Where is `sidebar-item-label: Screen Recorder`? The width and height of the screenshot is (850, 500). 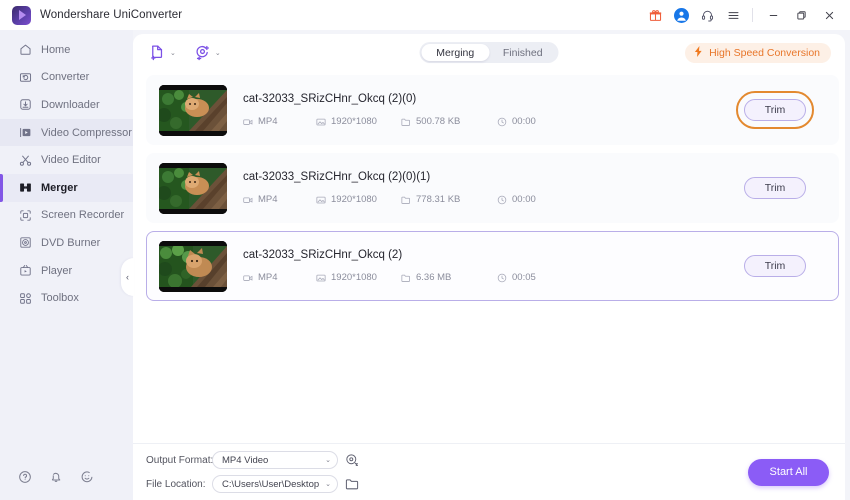
sidebar-item-label: Screen Recorder is located at coordinates (83, 215).